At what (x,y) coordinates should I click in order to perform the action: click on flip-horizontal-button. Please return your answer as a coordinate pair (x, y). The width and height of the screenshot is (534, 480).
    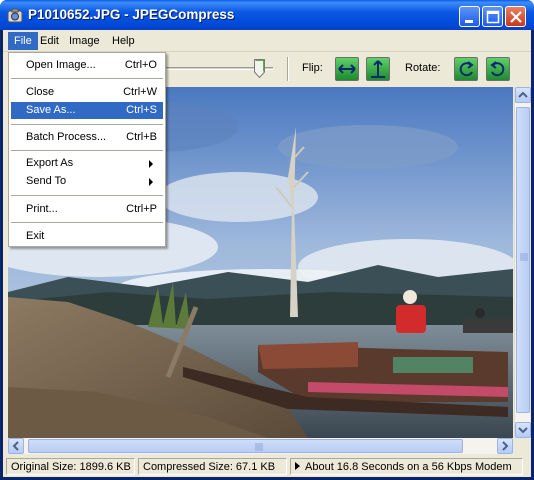
    Looking at the image, I should click on (347, 69).